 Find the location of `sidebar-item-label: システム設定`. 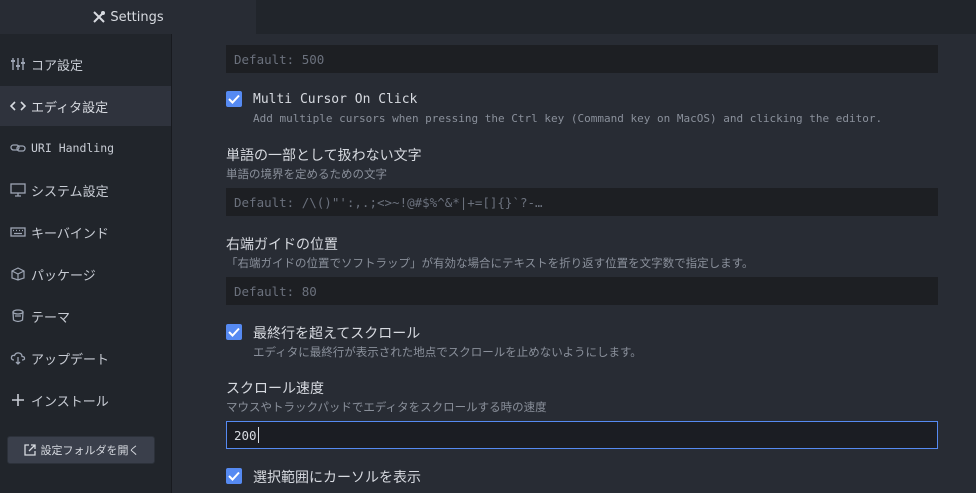

sidebar-item-label: システム設定 is located at coordinates (70, 192).